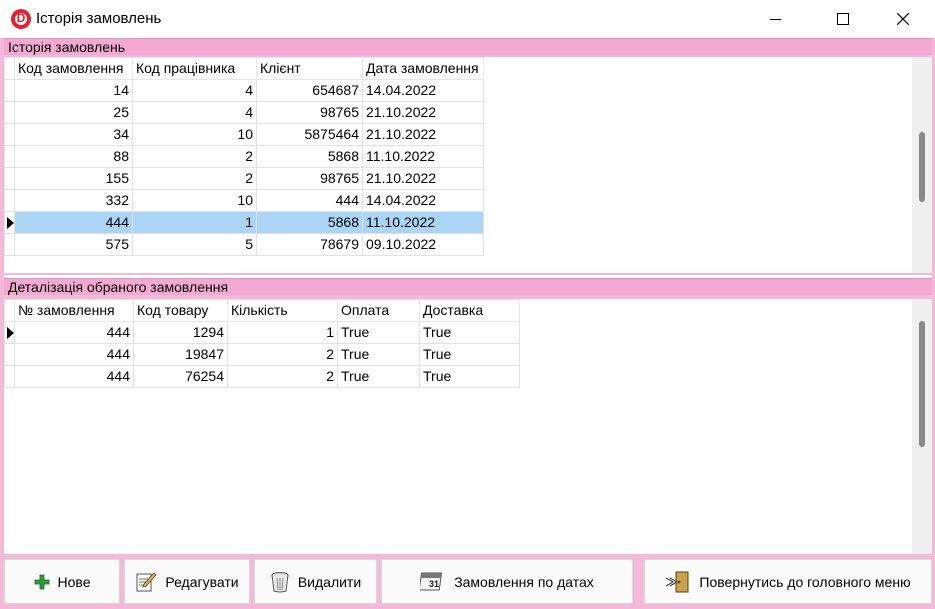 The height and width of the screenshot is (609, 935). I want to click on table-cell: 76254, so click(180, 376).